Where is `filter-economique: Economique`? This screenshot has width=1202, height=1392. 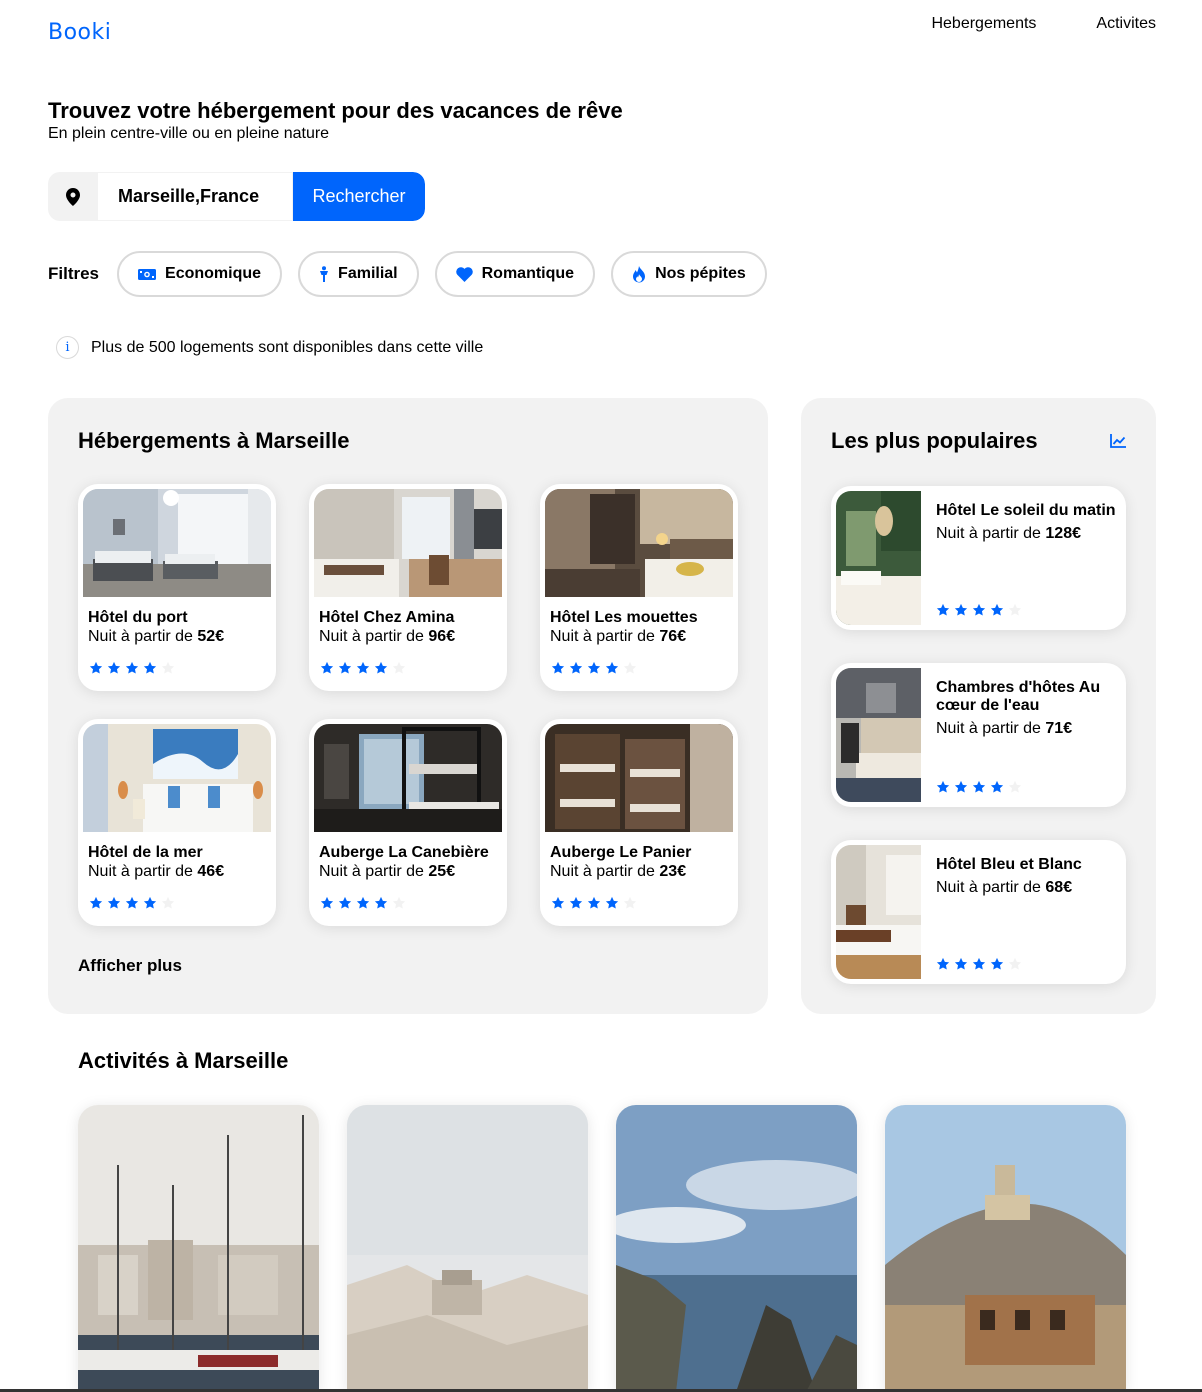
filter-economique: Economique is located at coordinates (200, 274).